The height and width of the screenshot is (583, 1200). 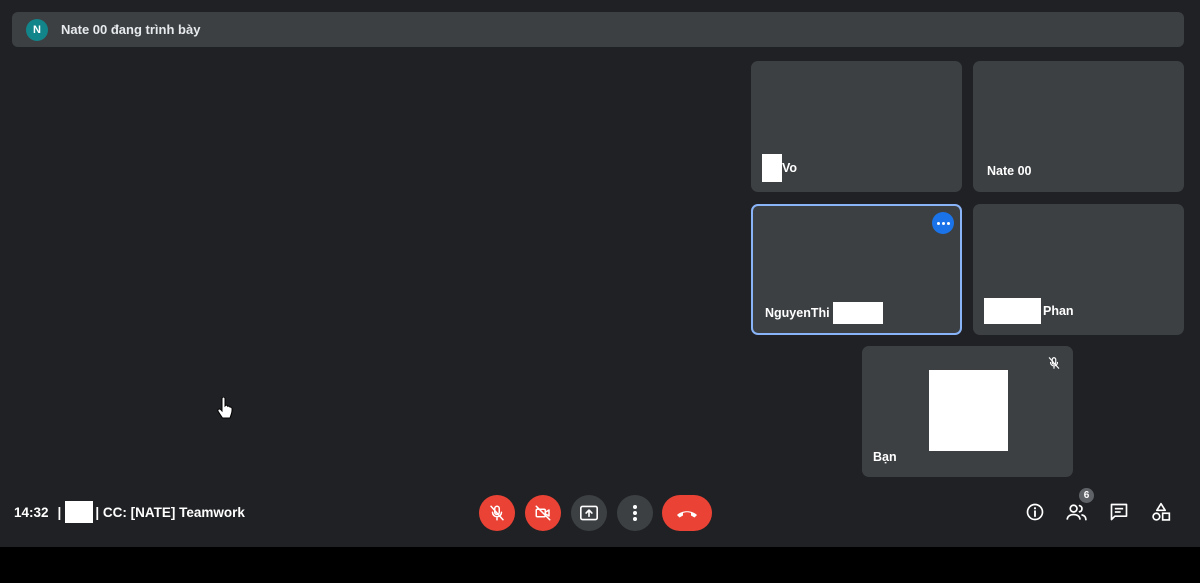 I want to click on meeting-details-button, so click(x=1035, y=512).